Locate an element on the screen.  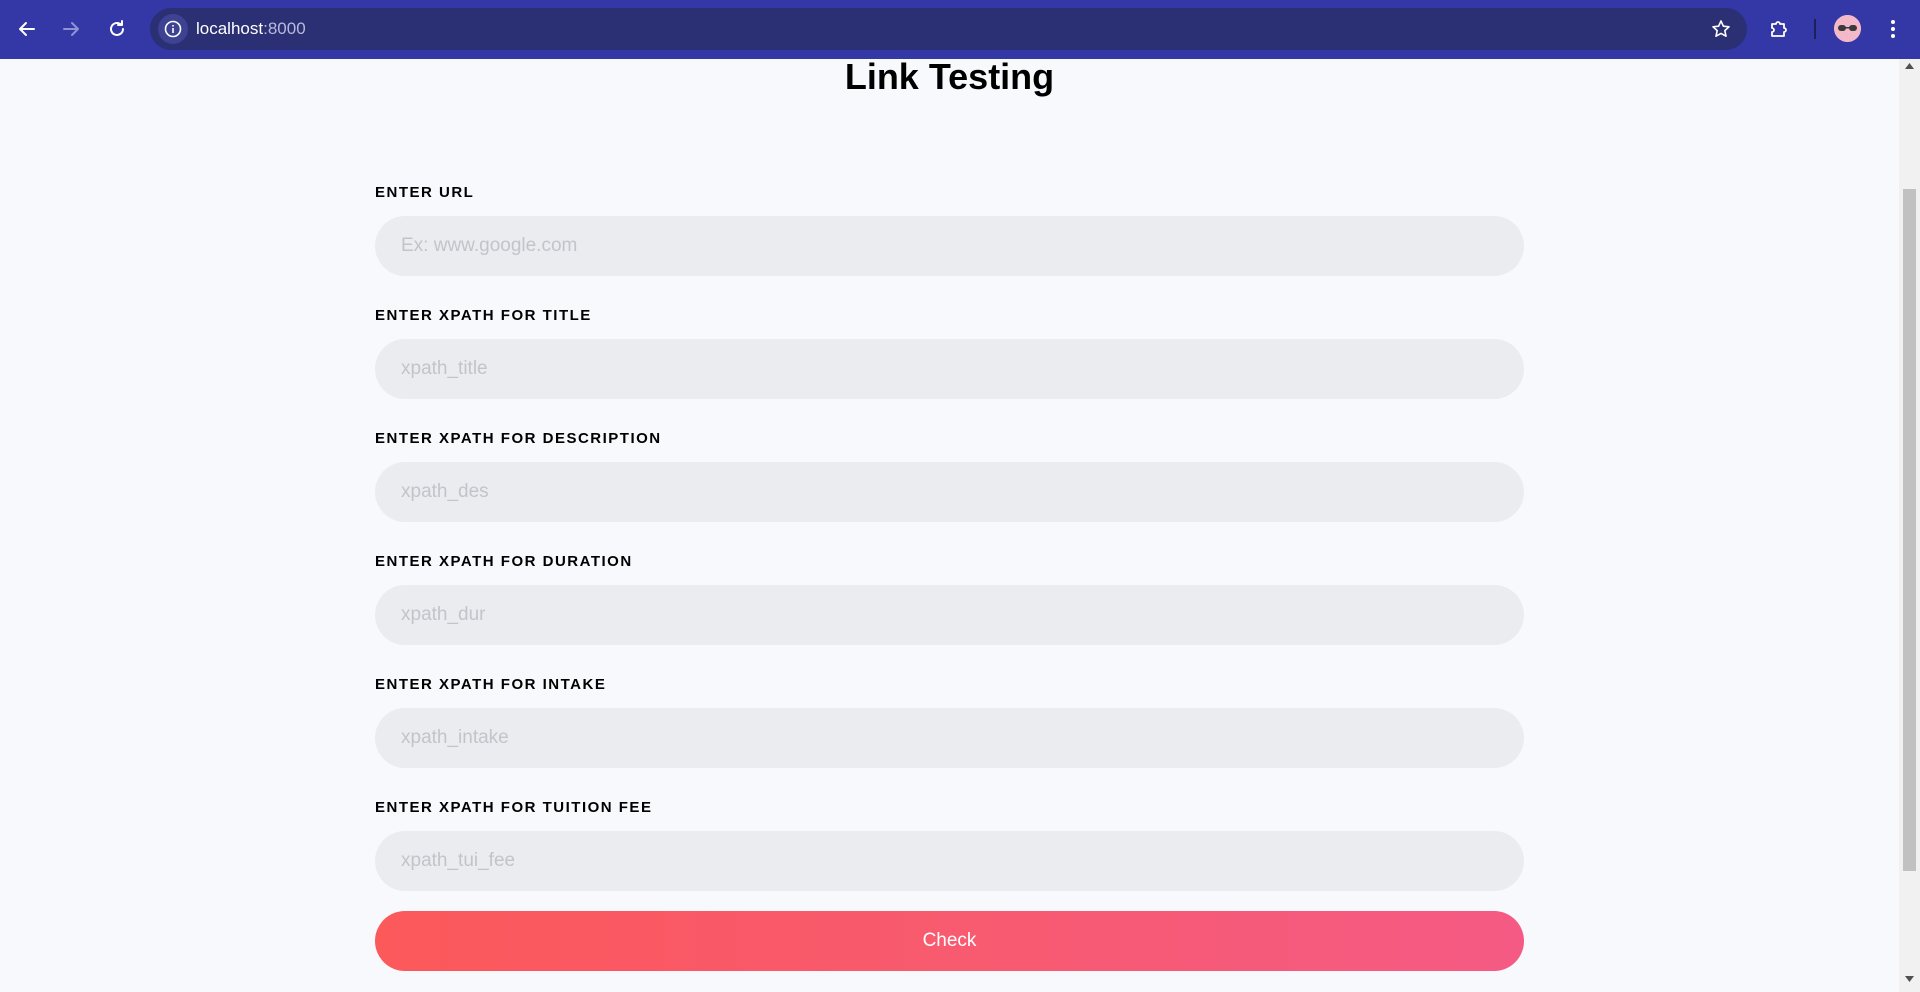
site-info-button is located at coordinates (173, 29).